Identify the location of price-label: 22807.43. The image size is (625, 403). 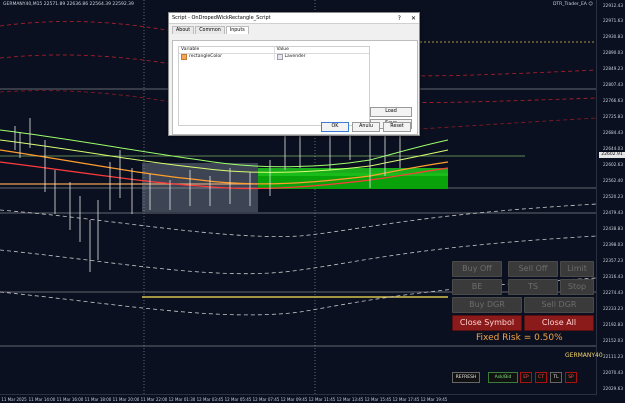
(613, 84).